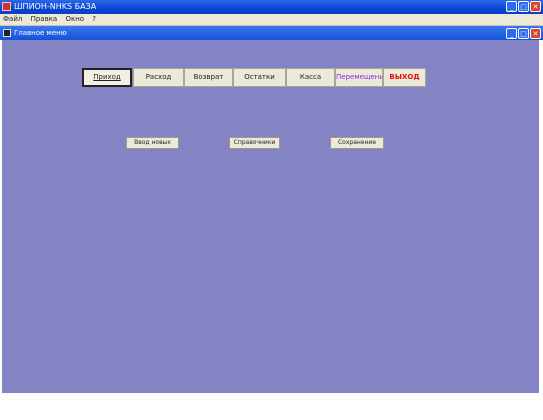 The height and width of the screenshot is (420, 543). Describe the element at coordinates (271, 7) in the screenshot. I see `app-titlebar: ШПИОН-NHKS БАЗА _ □ ✕` at that location.